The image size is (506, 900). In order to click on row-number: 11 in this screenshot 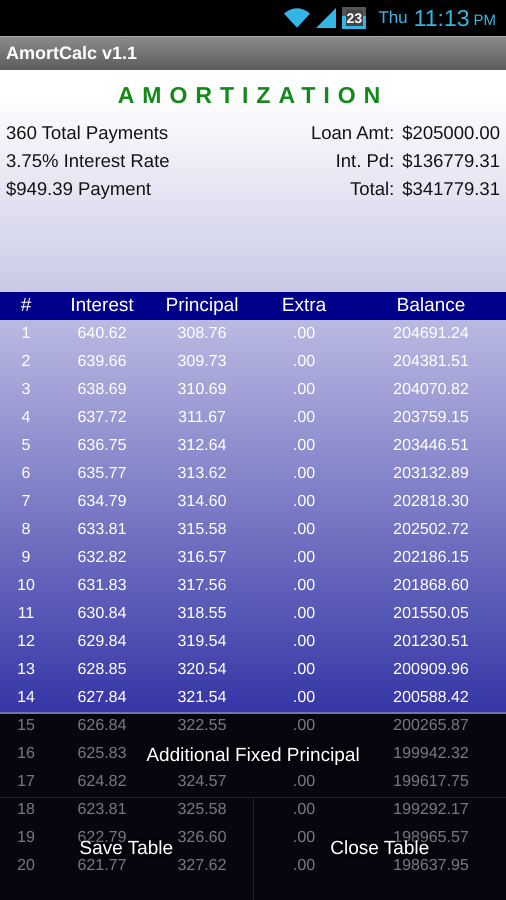, I will do `click(26, 614)`.